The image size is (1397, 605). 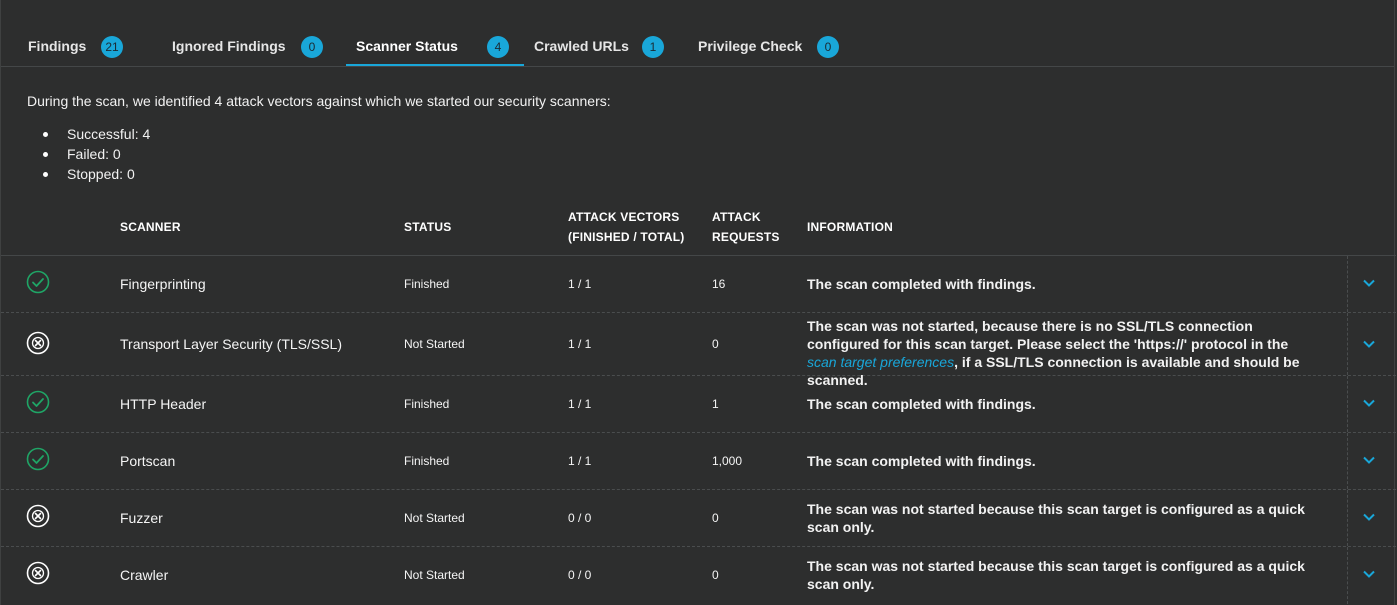 I want to click on tab-scanner-status: Scanner Status 4, so click(x=435, y=47).